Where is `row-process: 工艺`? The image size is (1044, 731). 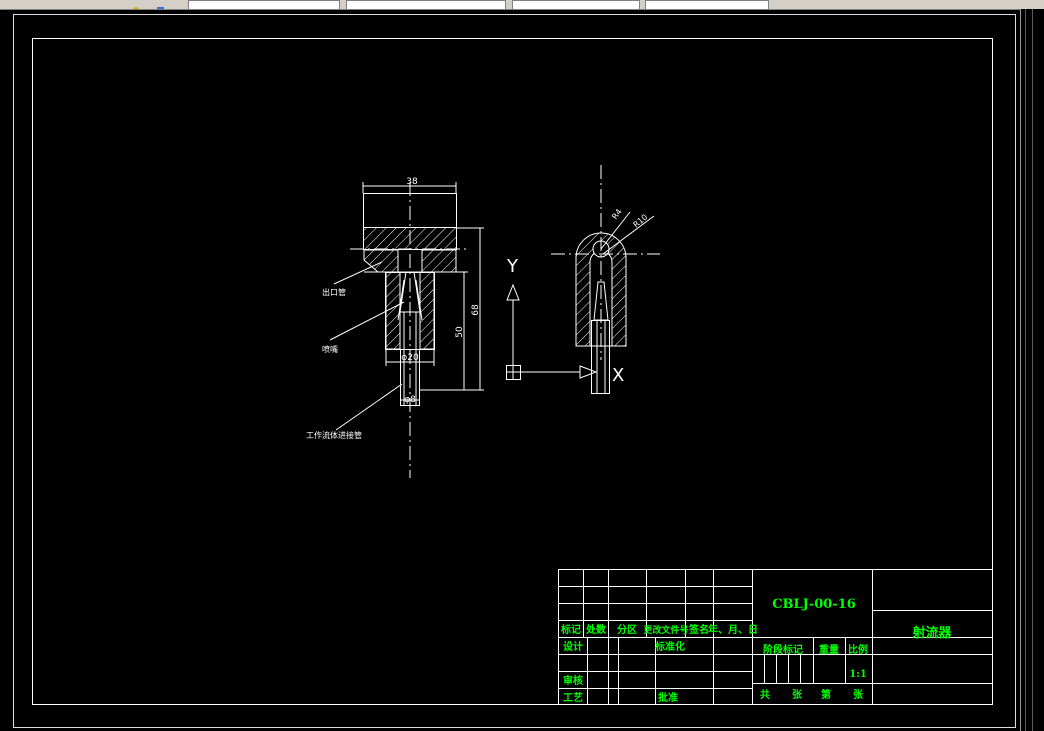
row-process: 工艺 is located at coordinates (573, 697).